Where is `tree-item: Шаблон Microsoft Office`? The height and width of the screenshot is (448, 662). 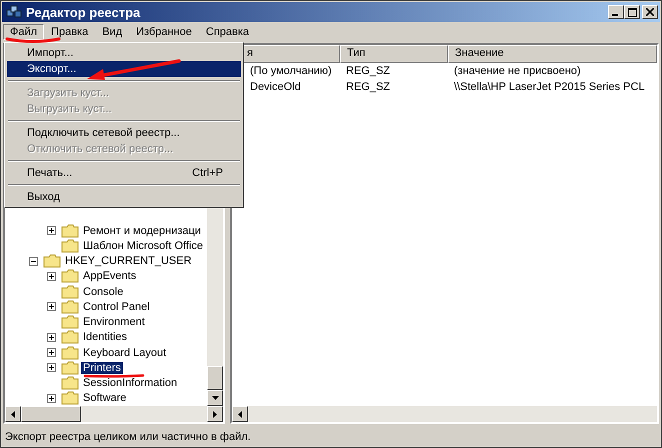 tree-item: Шаблон Microsoft Office is located at coordinates (143, 246).